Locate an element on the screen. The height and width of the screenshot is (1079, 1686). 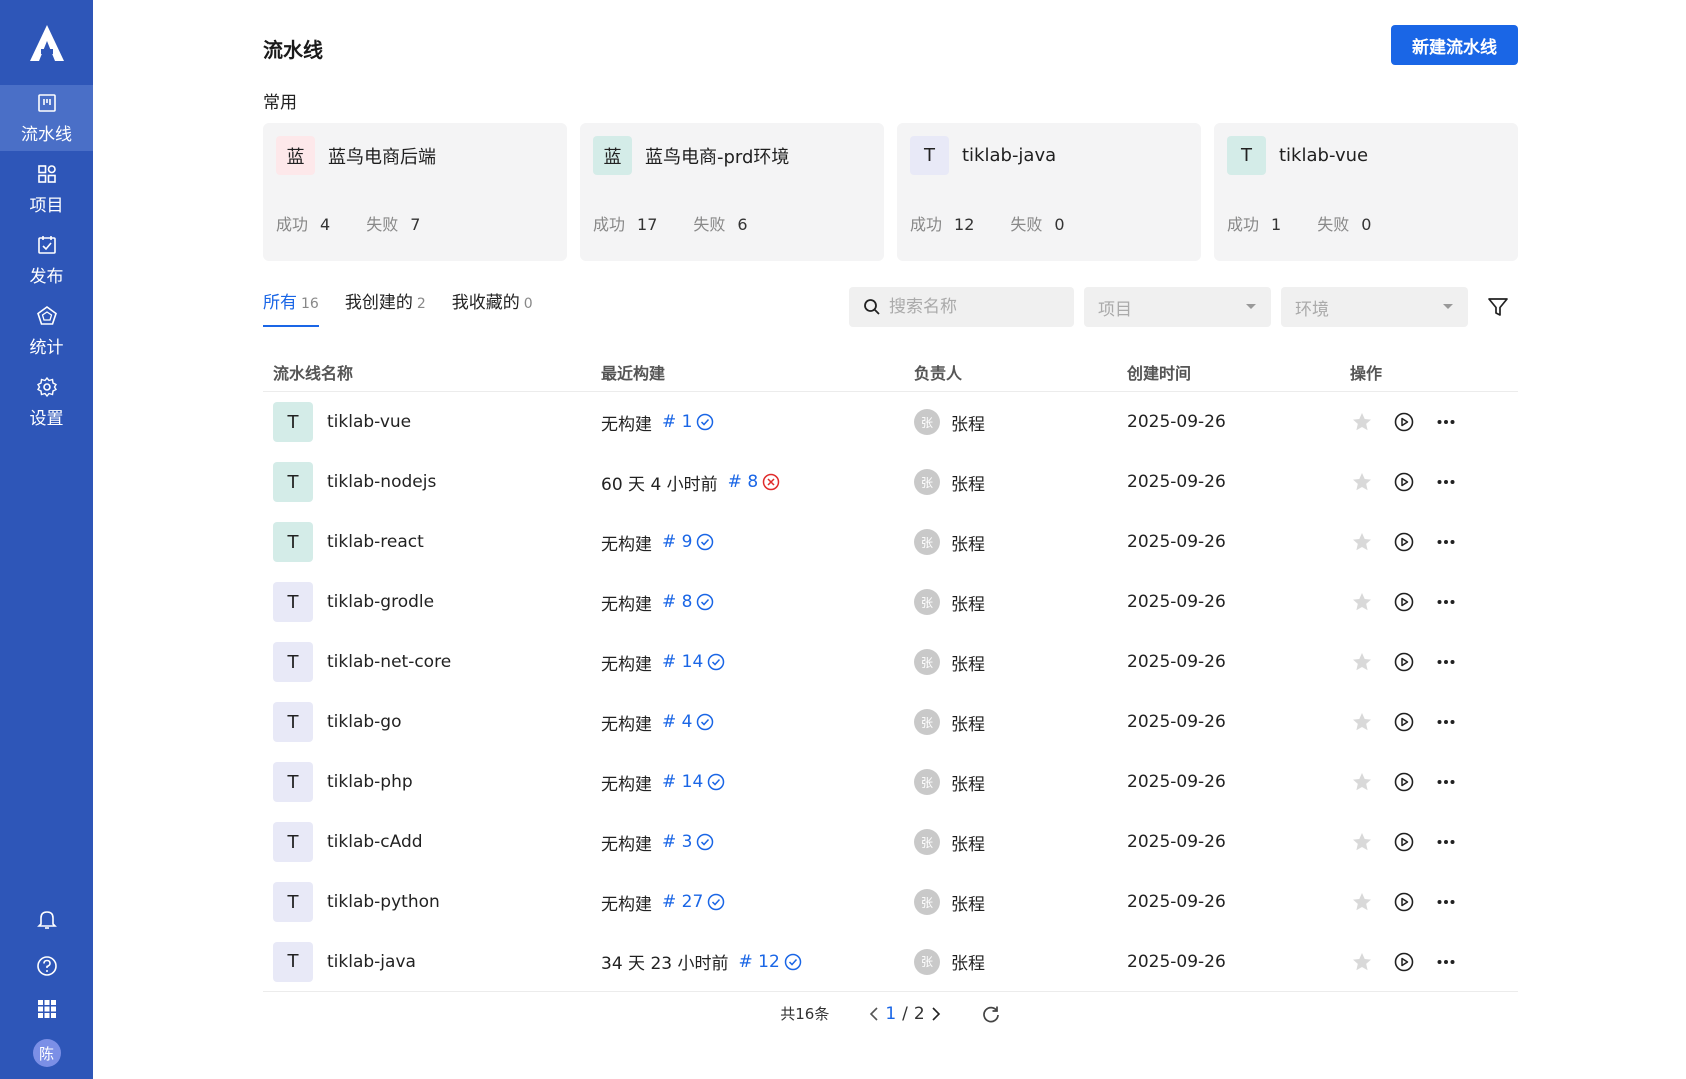
pipeline-name-link: tiklab-java is located at coordinates (371, 962).